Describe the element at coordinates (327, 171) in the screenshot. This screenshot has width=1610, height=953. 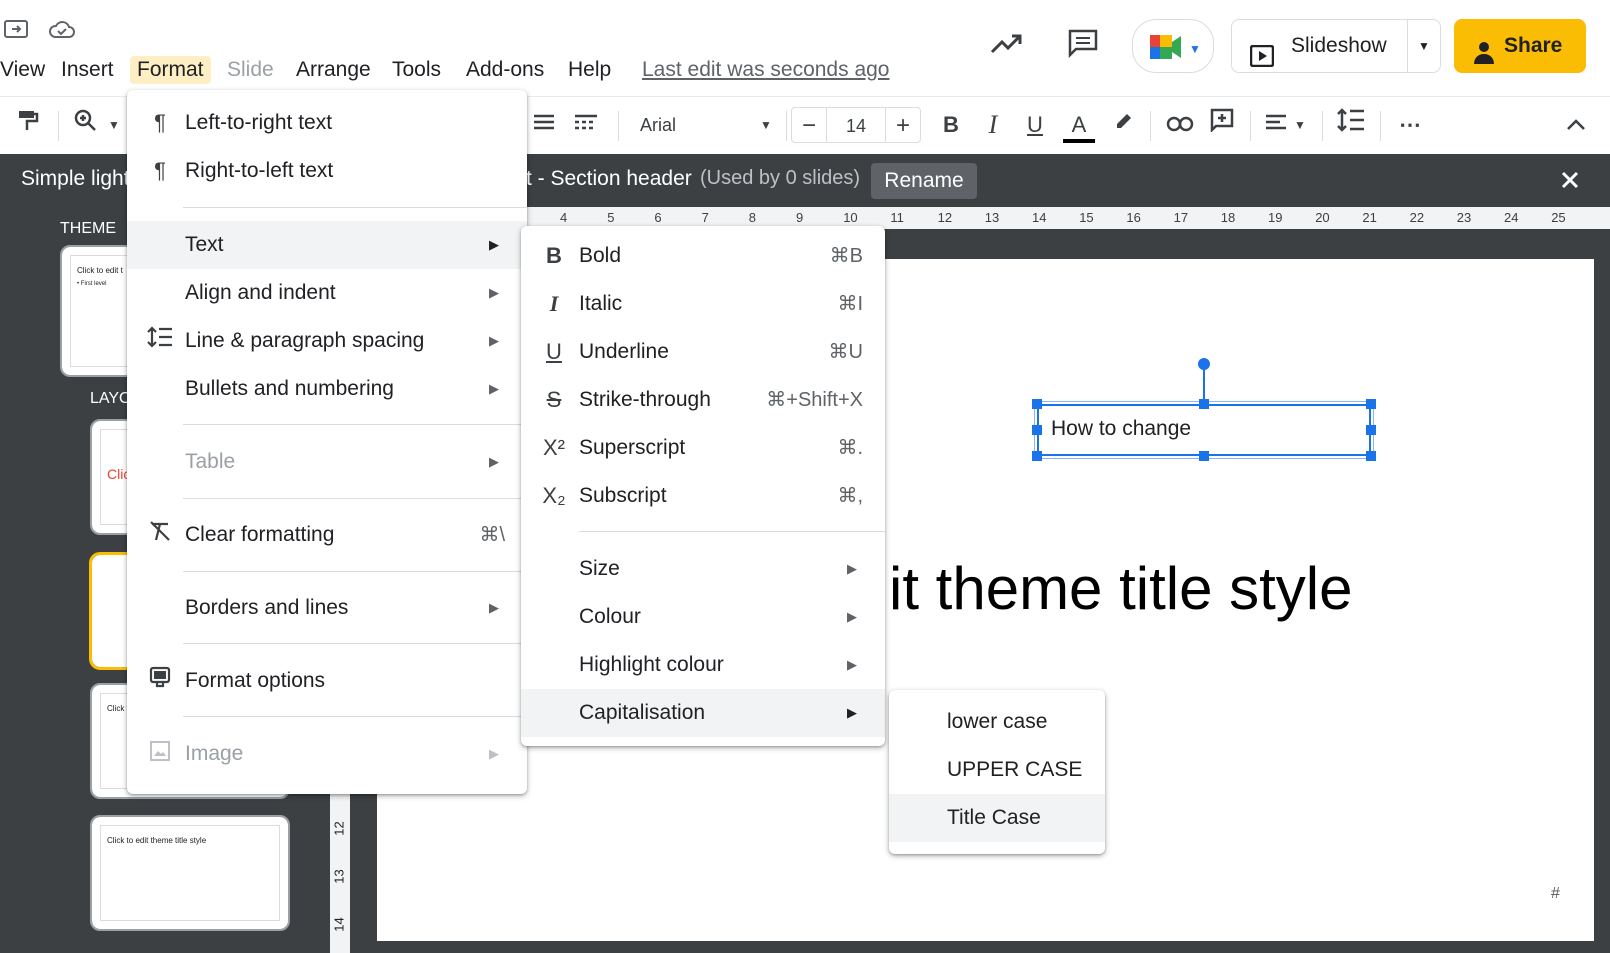
I see `menu-item-rtl-text: ¶ Right-to-left text` at that location.